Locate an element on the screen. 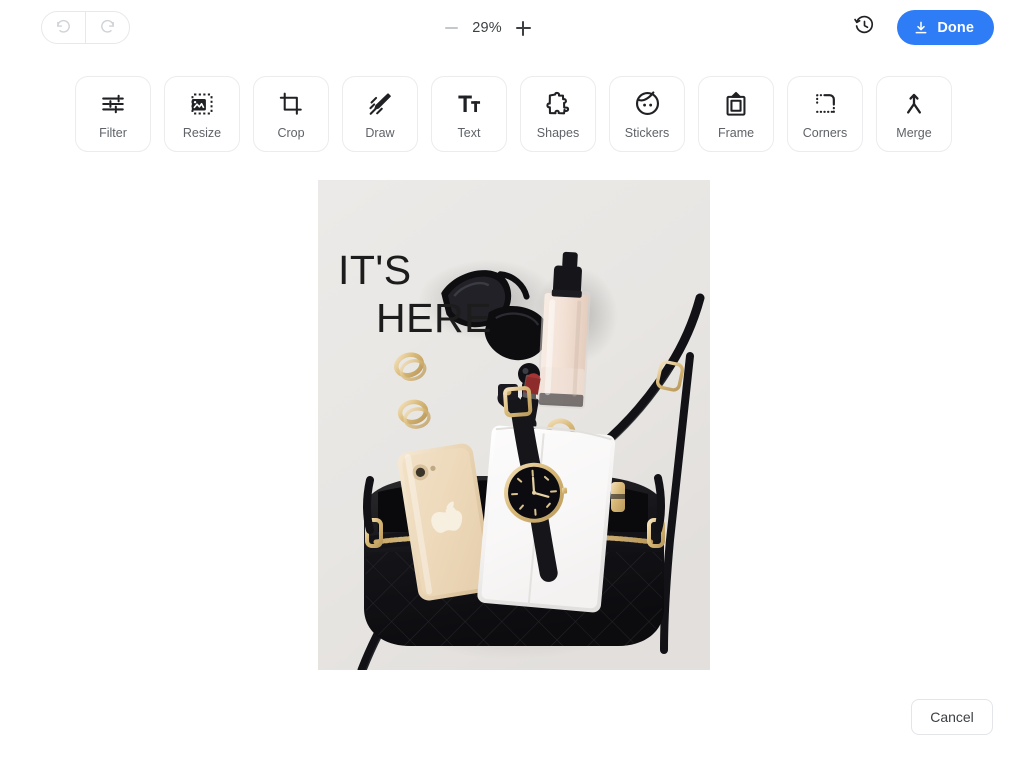  undo-redo-group is located at coordinates (85, 27).